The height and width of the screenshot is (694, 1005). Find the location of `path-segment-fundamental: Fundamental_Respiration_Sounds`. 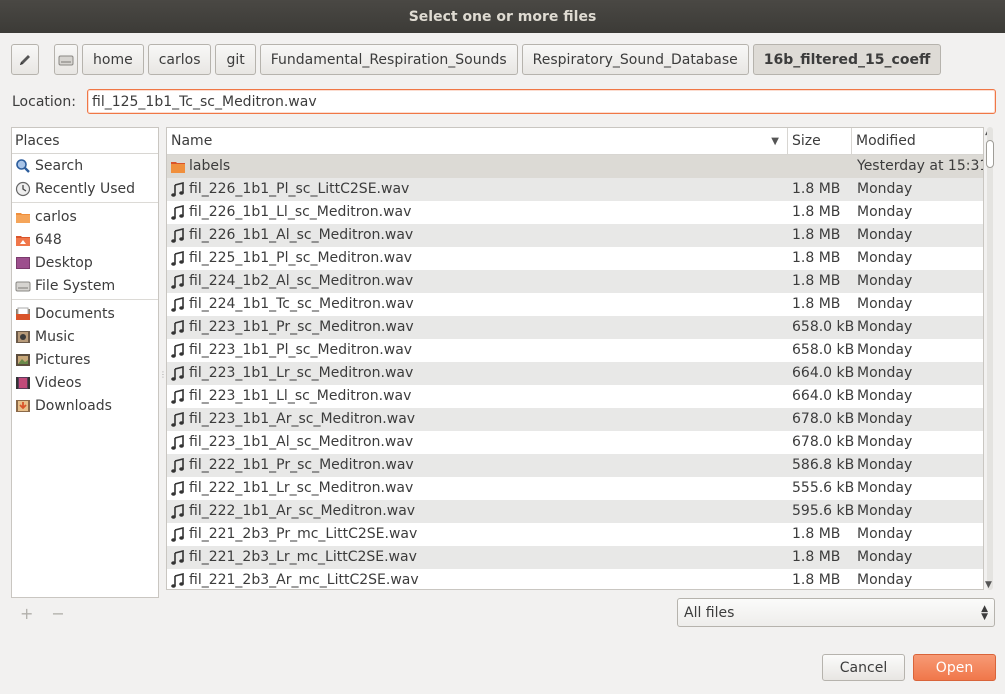

path-segment-fundamental: Fundamental_Respiration_Sounds is located at coordinates (388, 59).